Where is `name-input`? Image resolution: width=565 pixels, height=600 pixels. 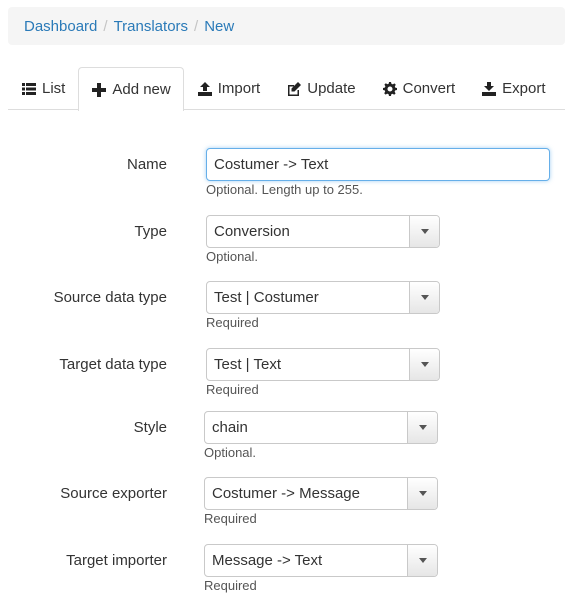
name-input is located at coordinates (378, 164).